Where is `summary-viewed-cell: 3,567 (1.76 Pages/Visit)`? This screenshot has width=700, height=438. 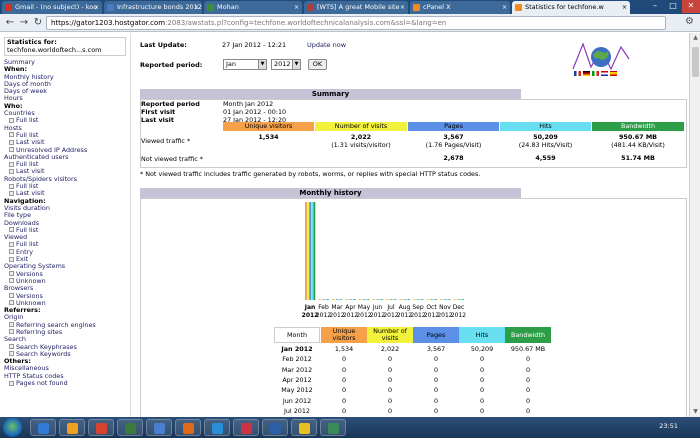
summary-viewed-cell: 3,567 (1.76 Pages/Visit) is located at coordinates (453, 141).